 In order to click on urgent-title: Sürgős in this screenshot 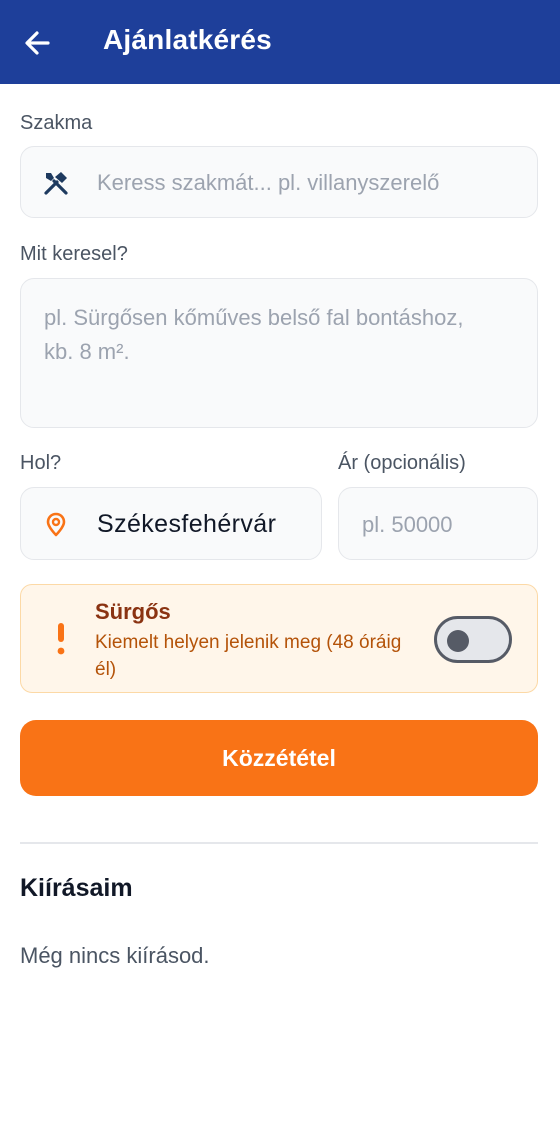, I will do `click(133, 611)`.